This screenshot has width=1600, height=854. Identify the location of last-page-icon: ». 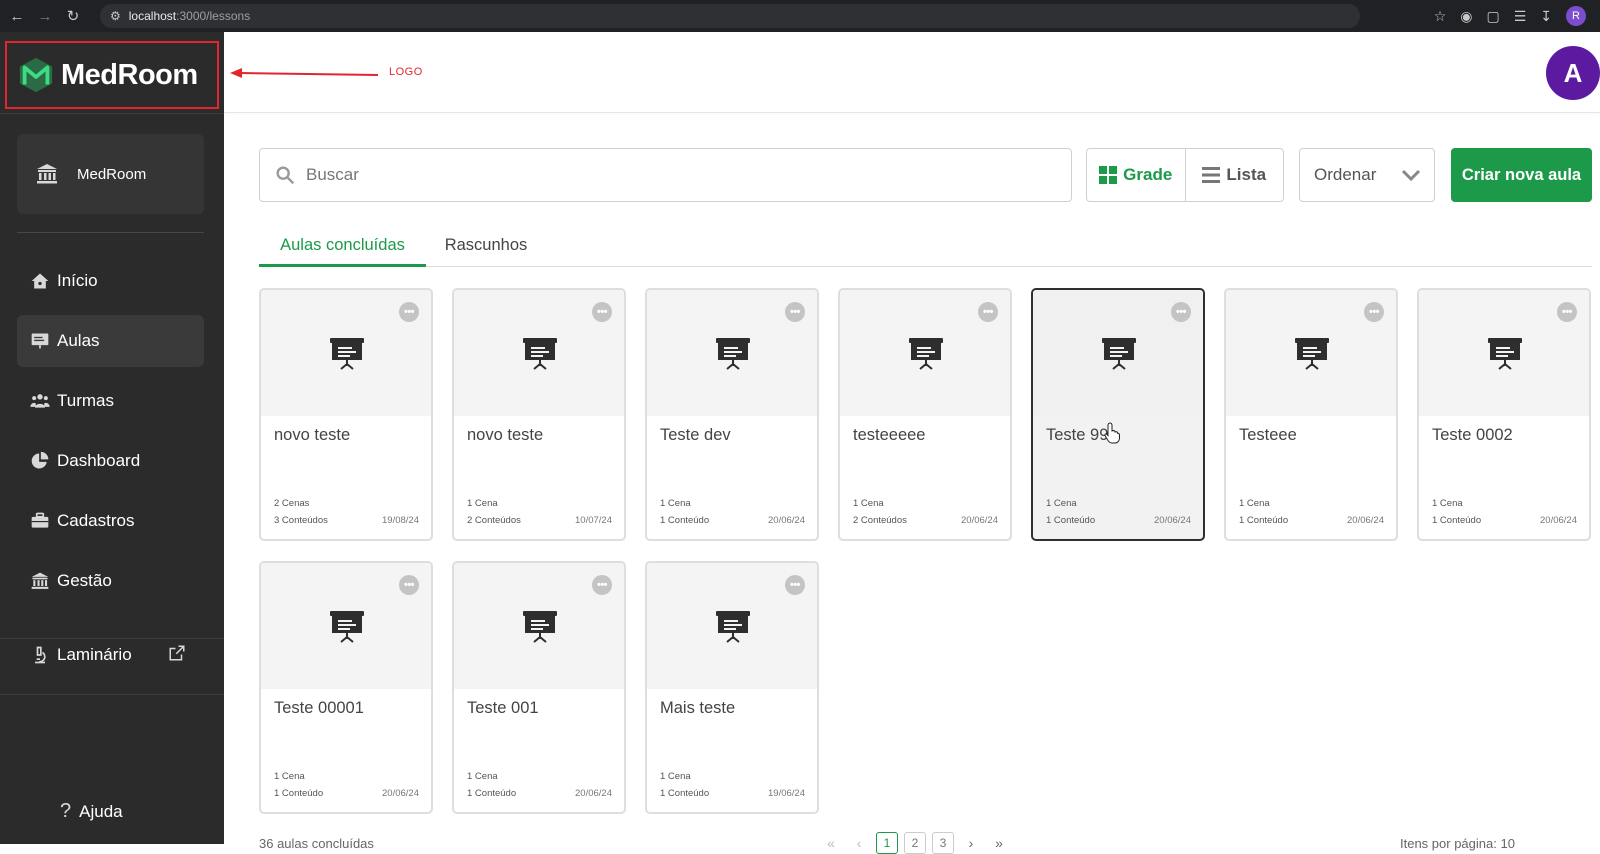
(999, 843).